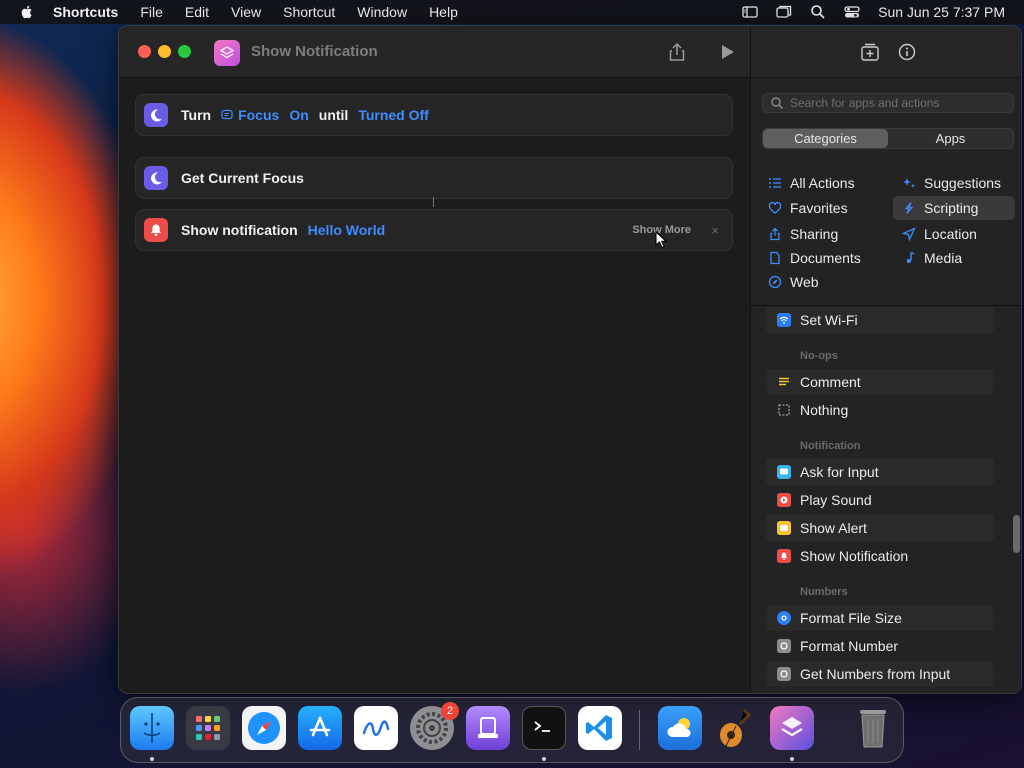  I want to click on number-input-icon, so click(784, 674).